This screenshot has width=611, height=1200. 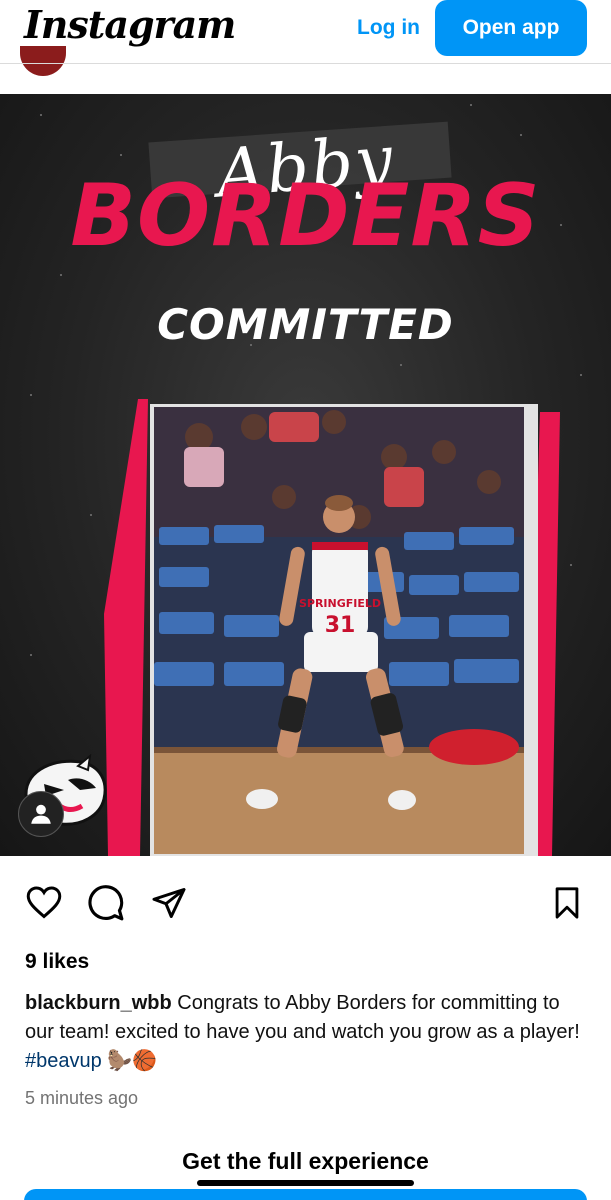 I want to click on player-last-name: BORDERS, so click(x=305, y=216).